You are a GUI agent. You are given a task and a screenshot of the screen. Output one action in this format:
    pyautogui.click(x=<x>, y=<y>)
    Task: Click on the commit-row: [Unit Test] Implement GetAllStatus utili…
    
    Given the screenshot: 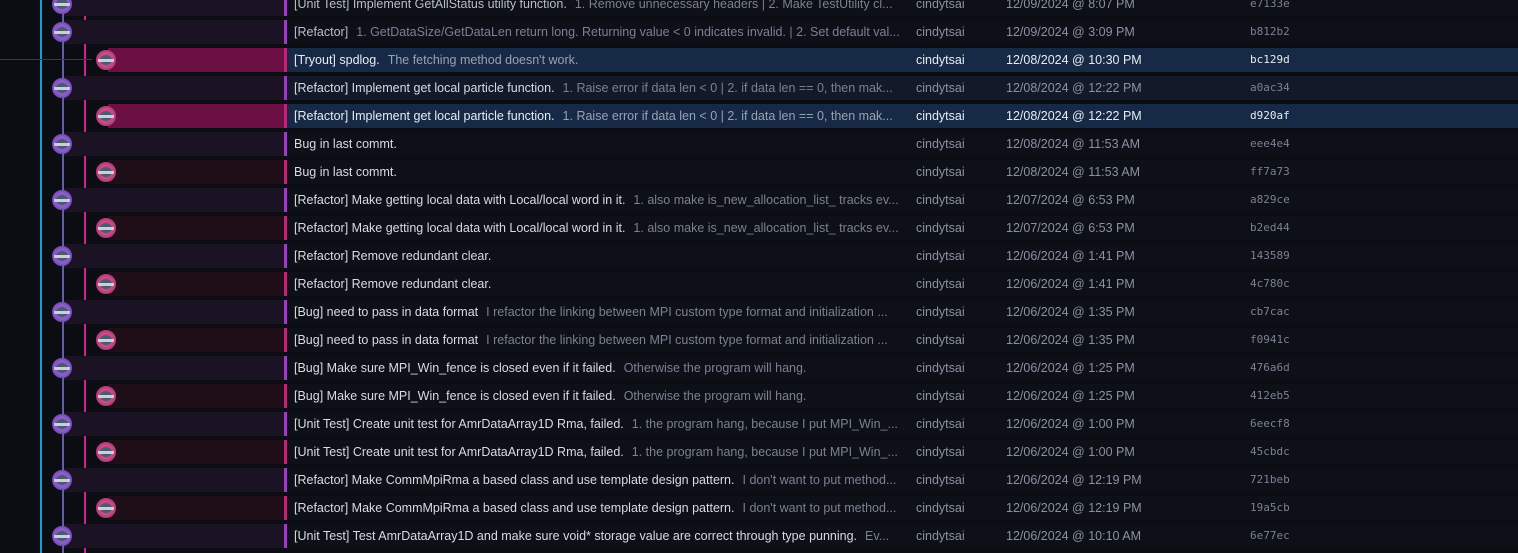 What is the action you would take?
    pyautogui.click(x=759, y=9)
    